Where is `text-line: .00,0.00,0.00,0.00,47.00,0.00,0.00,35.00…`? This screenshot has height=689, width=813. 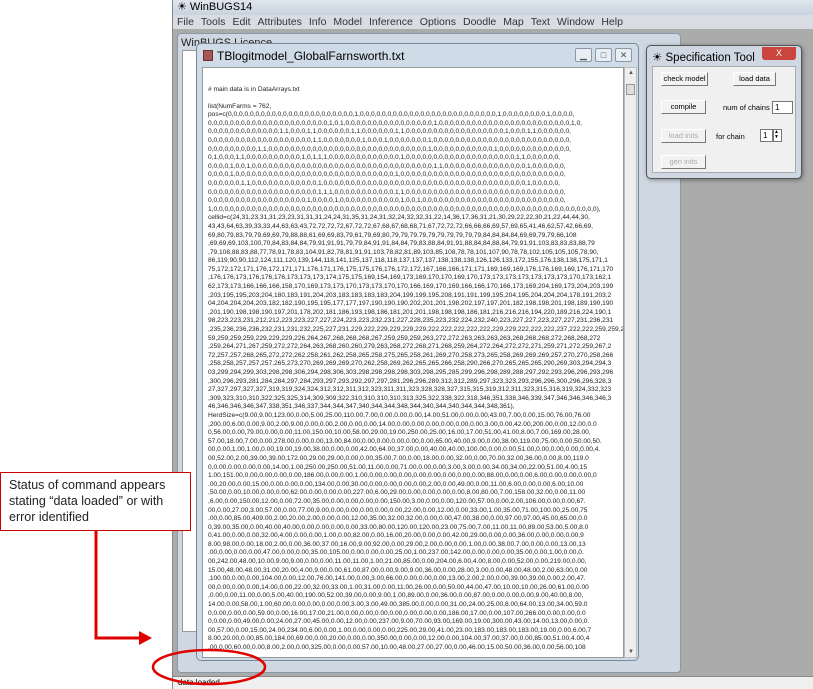
text-line: .00,0.00,0.00,0.00,47.00,0.00,0.00,35.00… is located at coordinates (396, 553).